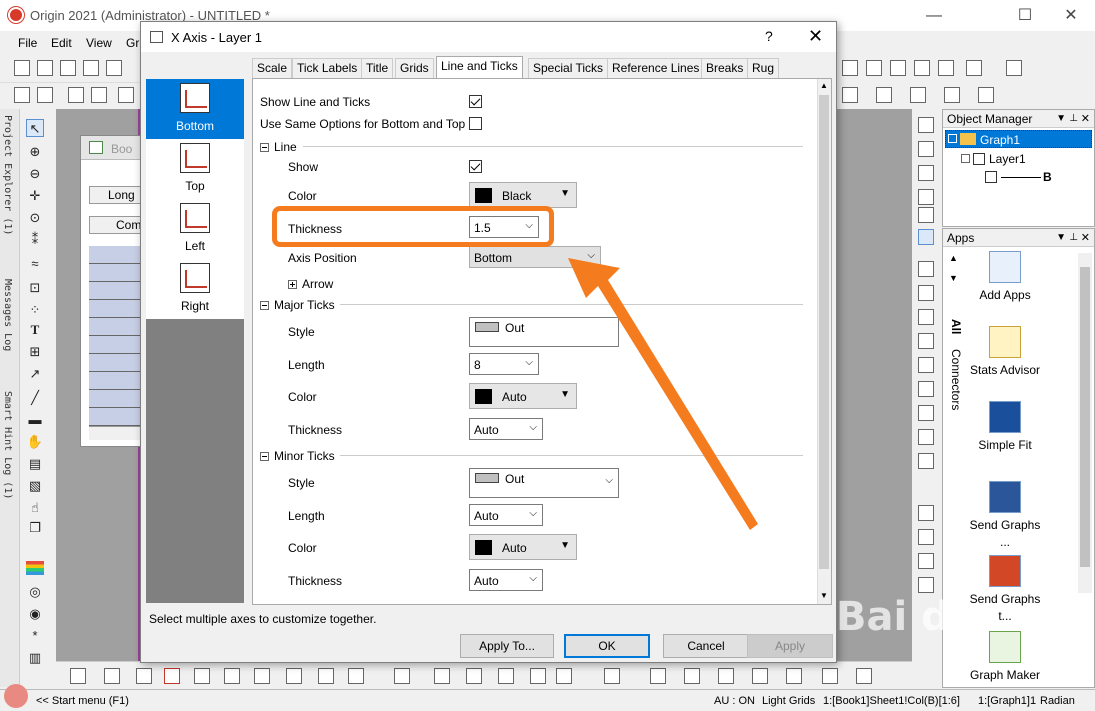 This screenshot has height=711, width=1095. Describe the element at coordinates (884, 95) in the screenshot. I see `pattern-icon` at that location.